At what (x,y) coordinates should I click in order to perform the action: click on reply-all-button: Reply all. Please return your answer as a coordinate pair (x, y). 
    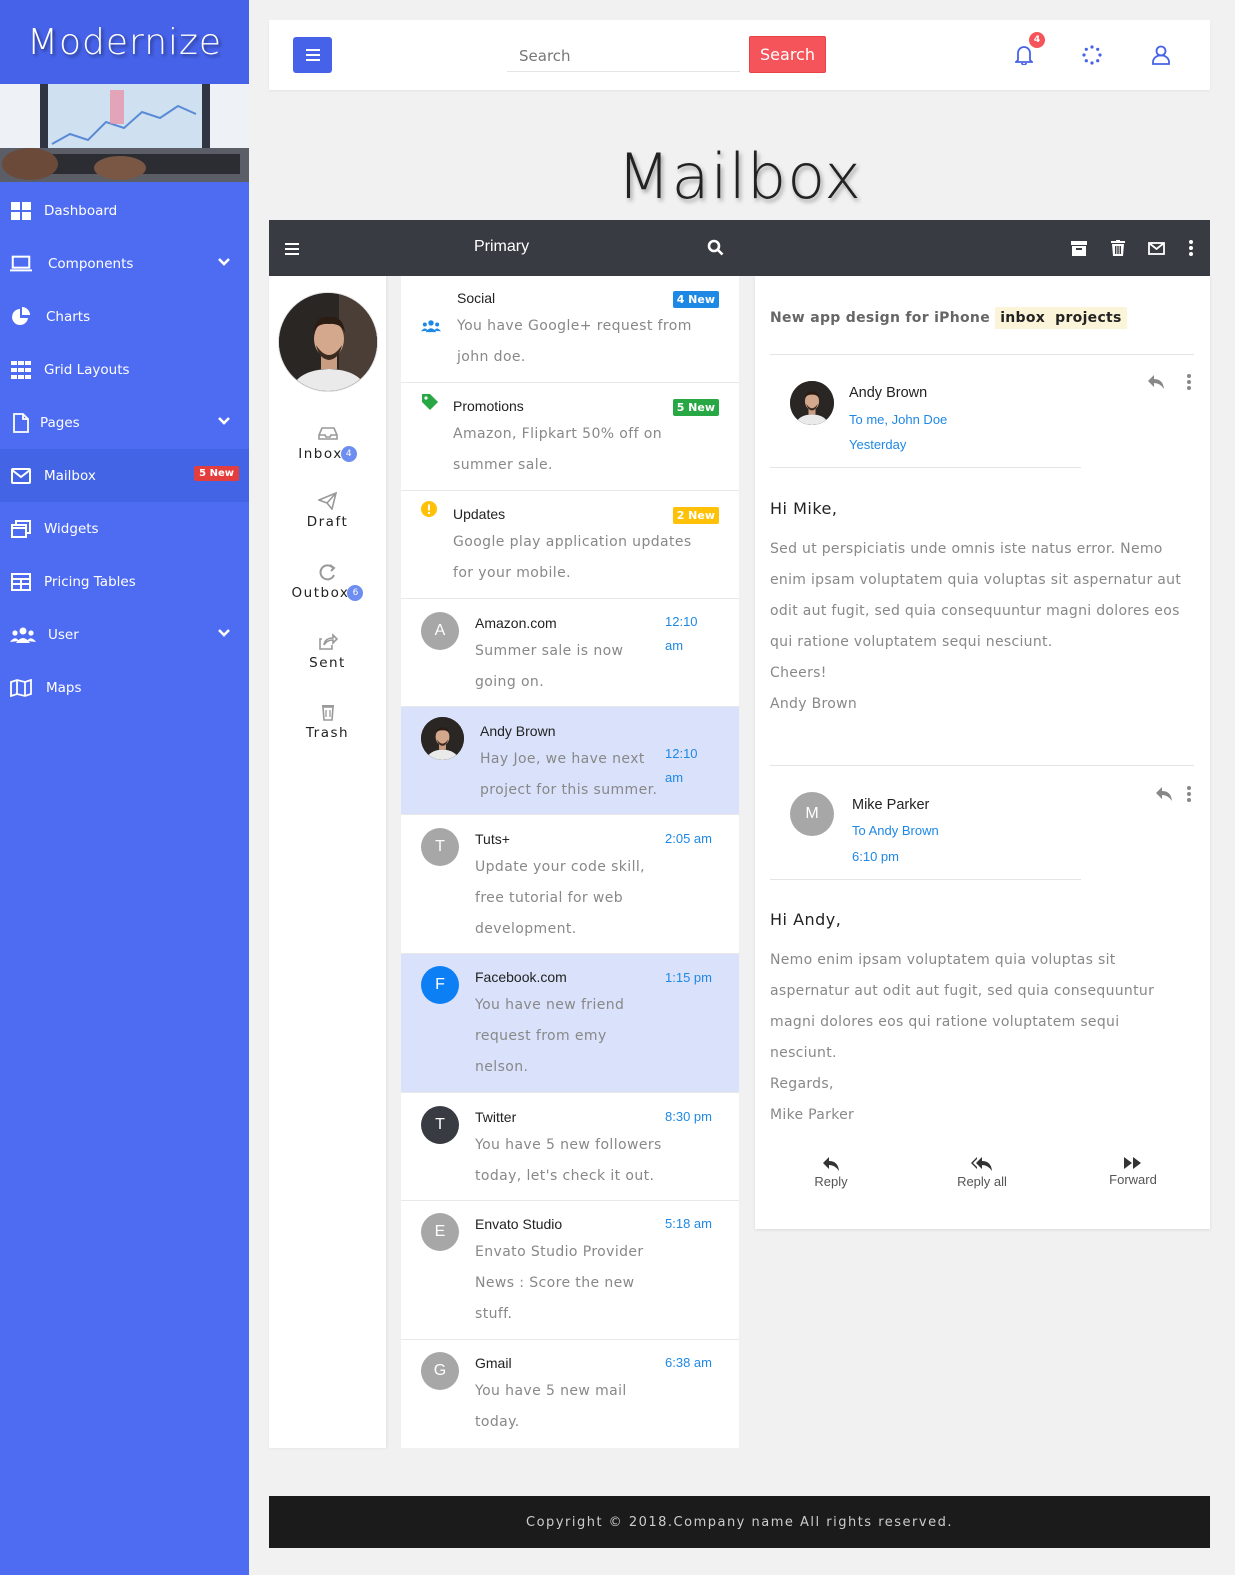
    Looking at the image, I should click on (982, 1172).